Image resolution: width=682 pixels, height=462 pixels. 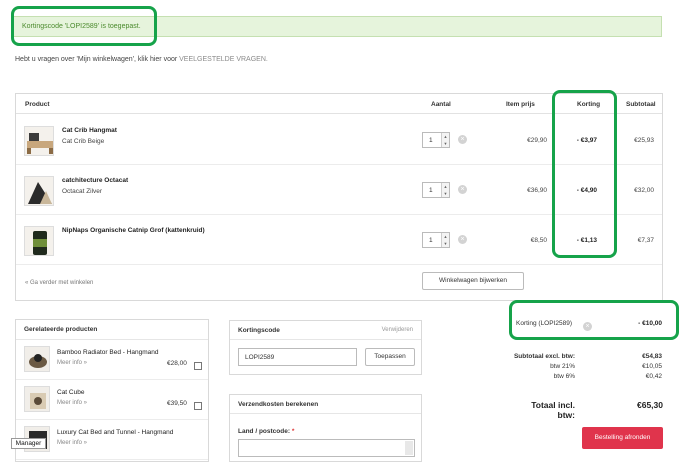 What do you see at coordinates (650, 323) in the screenshot?
I see `discount-line-value: - €10,00` at bounding box center [650, 323].